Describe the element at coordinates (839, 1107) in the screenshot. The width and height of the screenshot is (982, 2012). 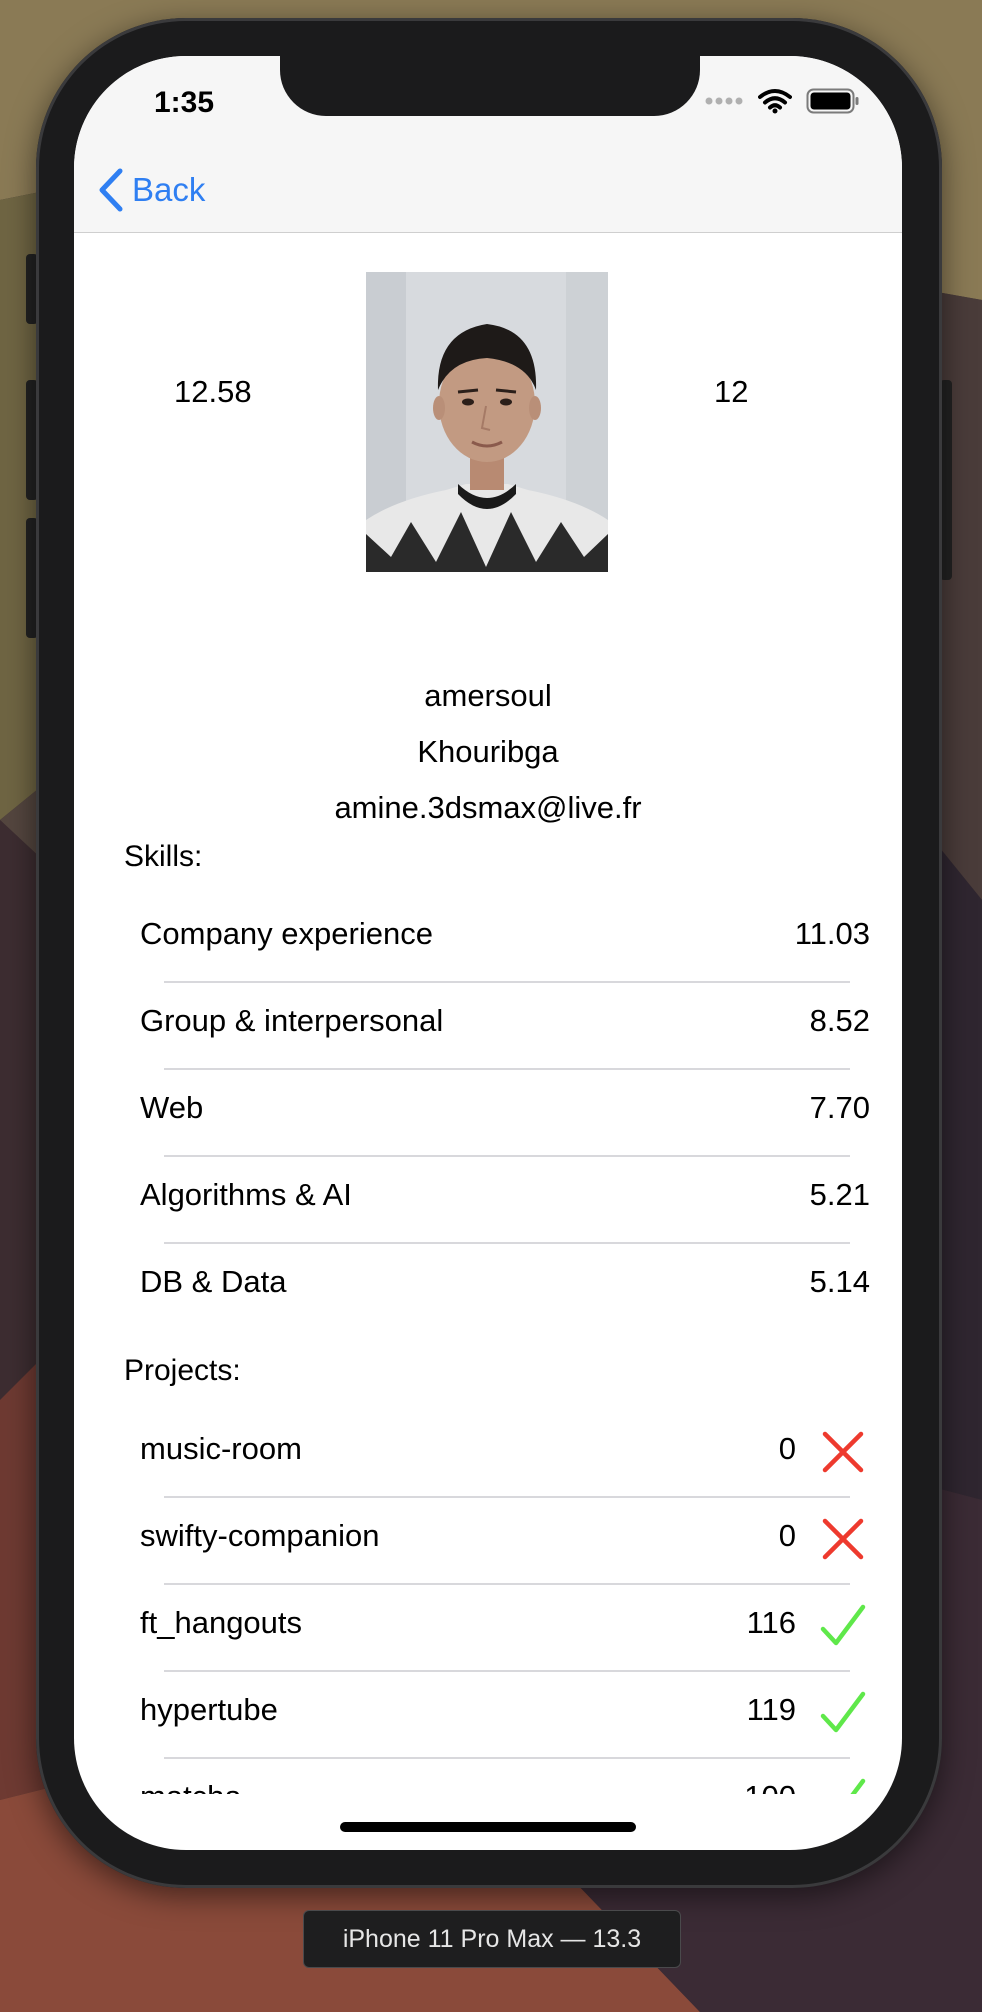
I see `skill-level: 7.70` at that location.